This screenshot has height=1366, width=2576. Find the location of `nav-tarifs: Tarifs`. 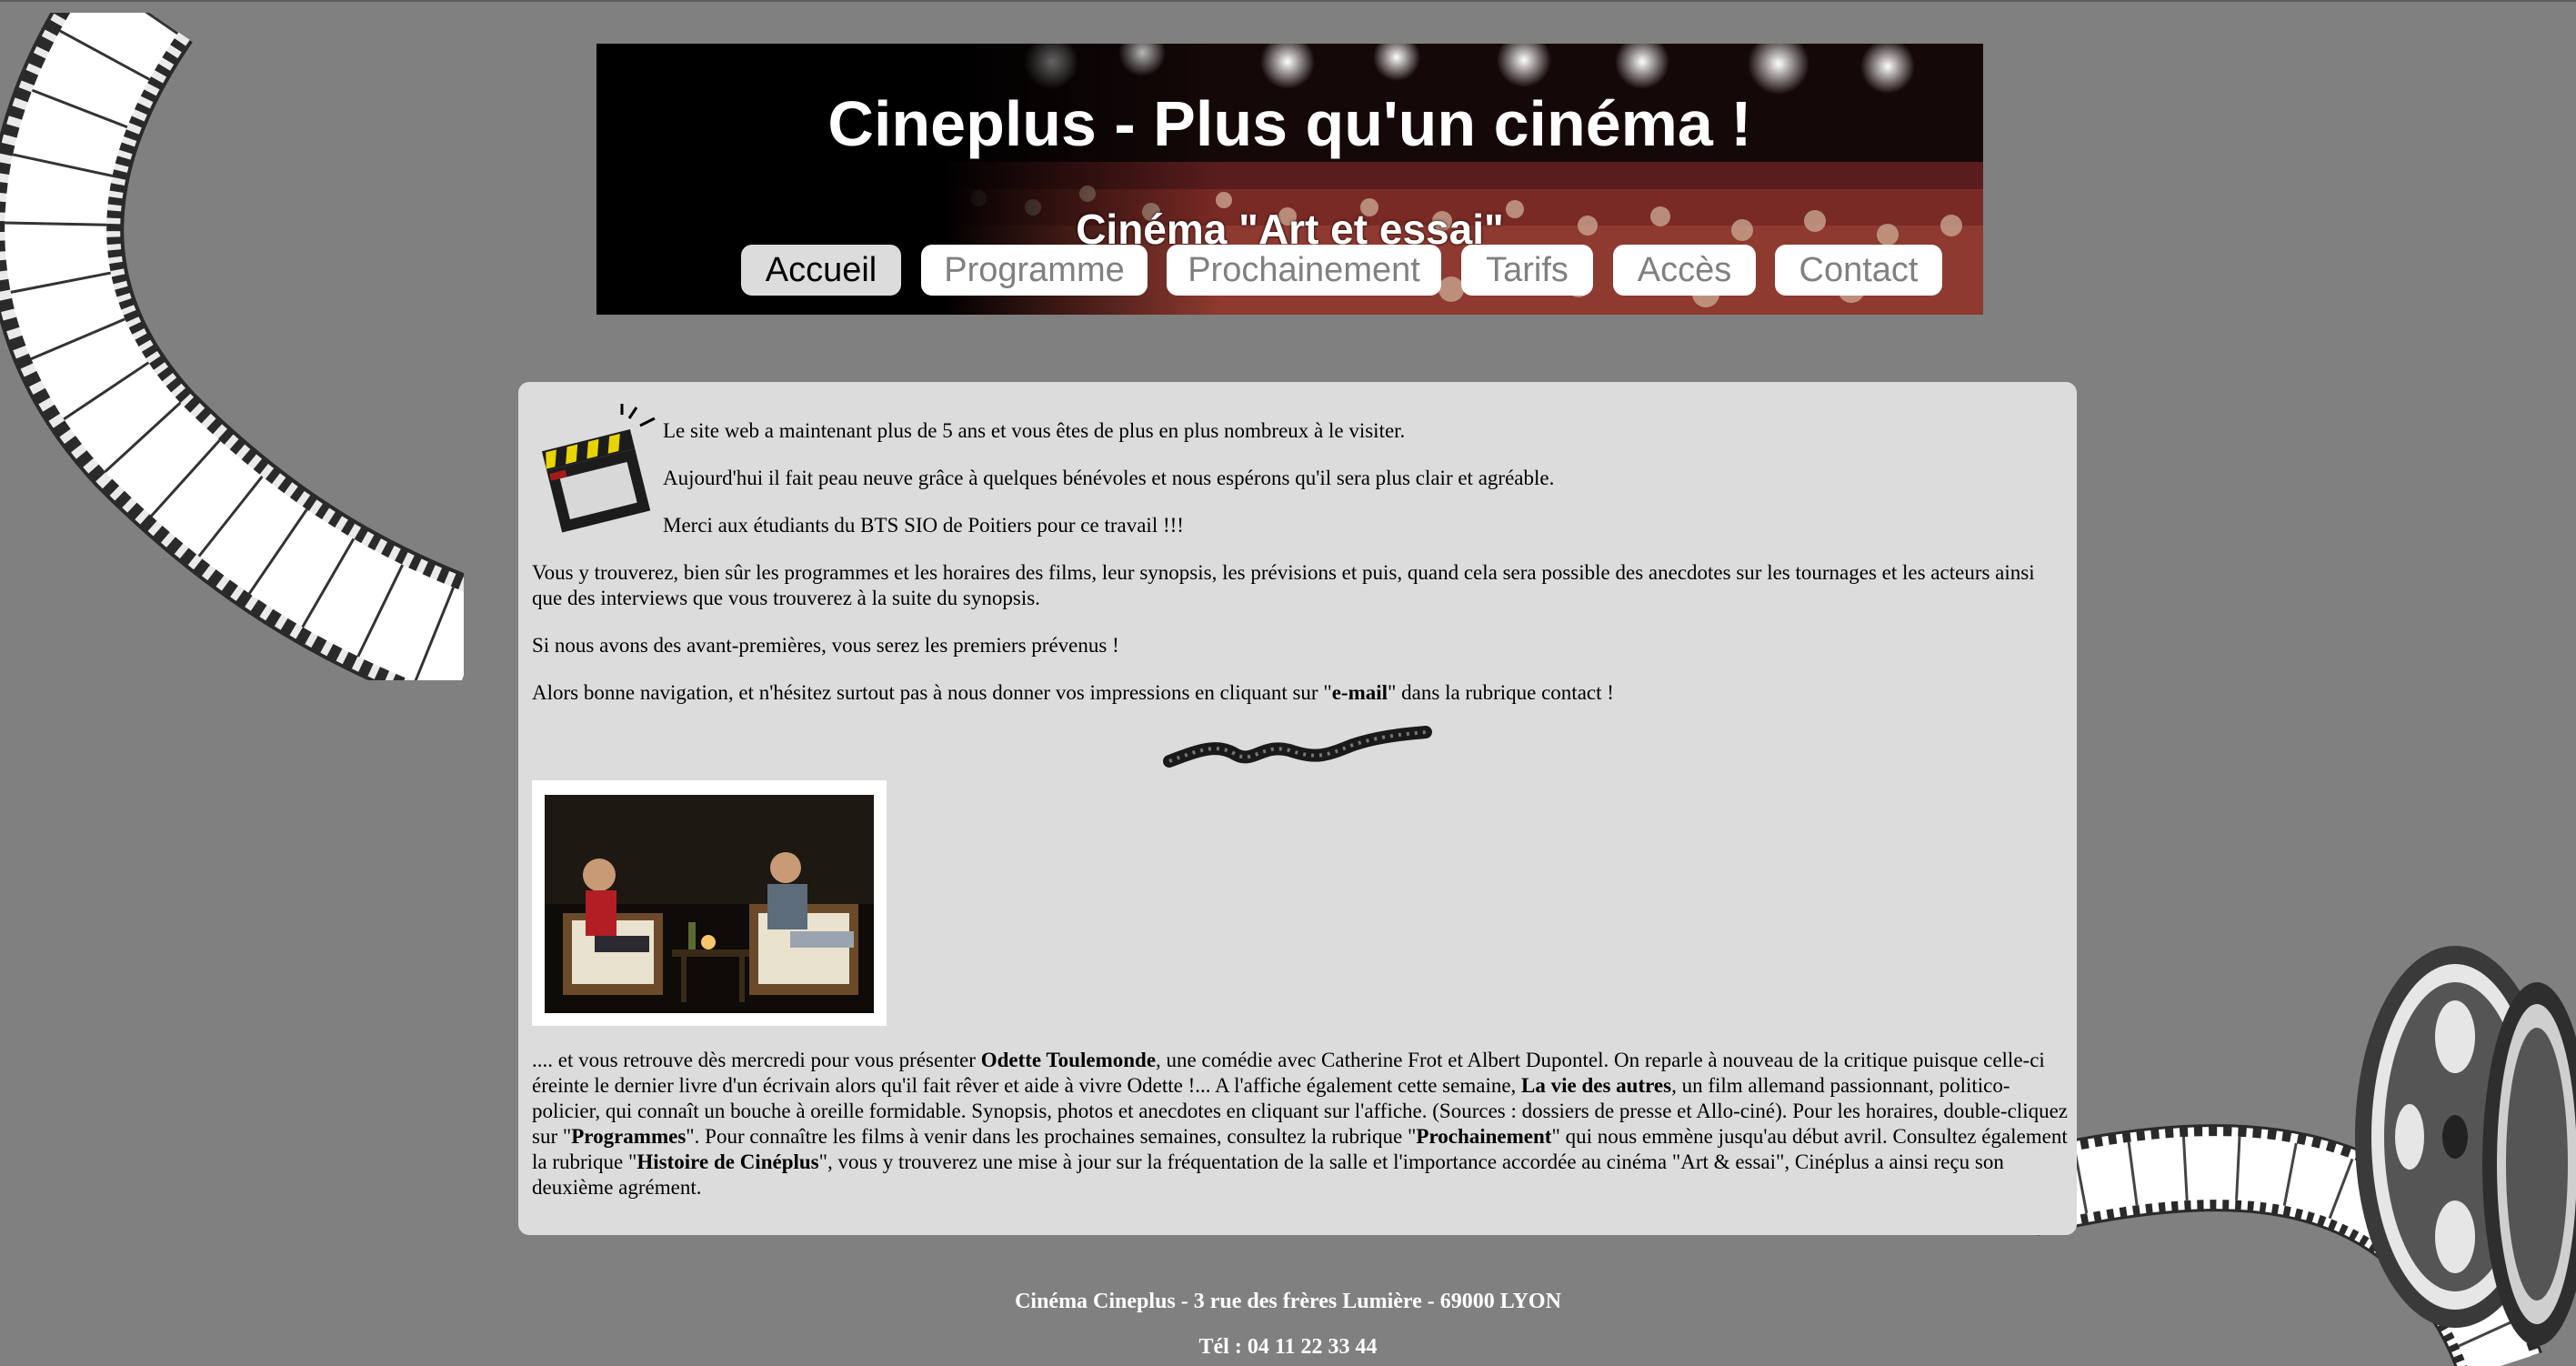

nav-tarifs: Tarifs is located at coordinates (1527, 270).